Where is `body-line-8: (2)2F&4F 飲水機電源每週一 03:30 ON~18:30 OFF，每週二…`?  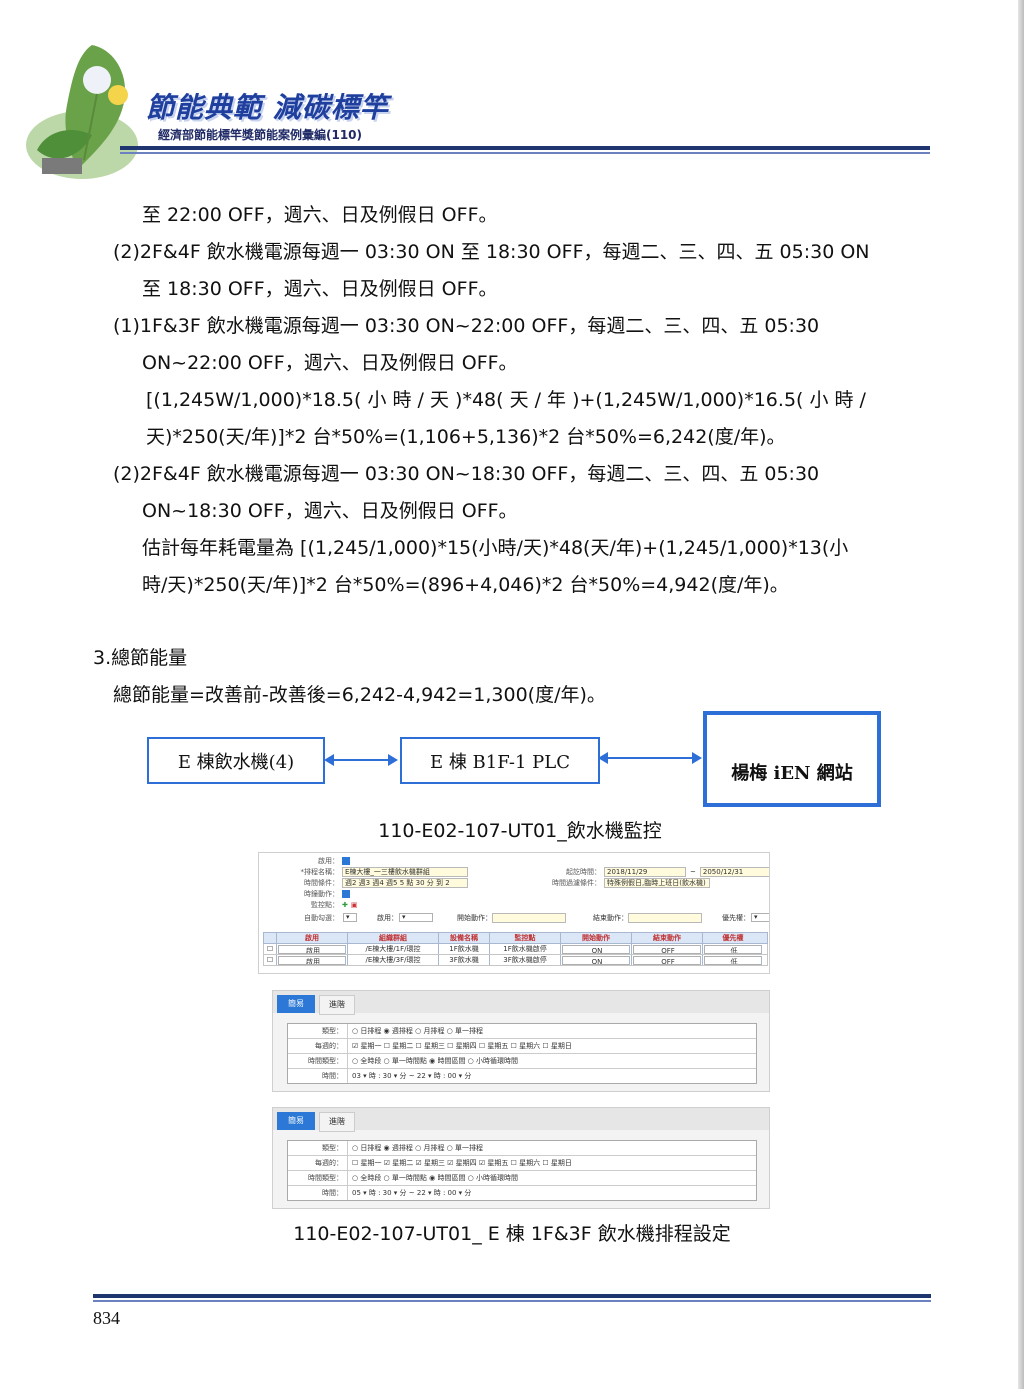 body-line-8: (2)2F&4F 飲水機電源每週一 03:30 ON~18:30 OFF，每週二… is located at coordinates (466, 474).